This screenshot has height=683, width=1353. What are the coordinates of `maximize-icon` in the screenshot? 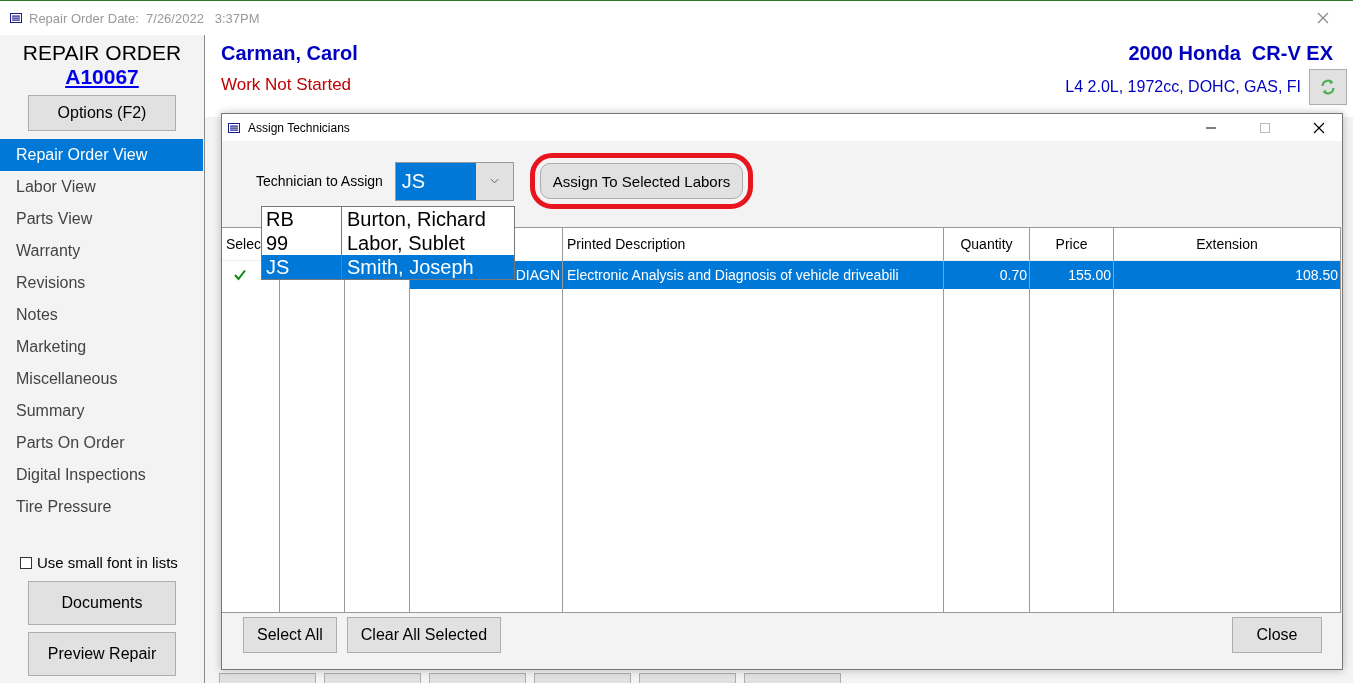 It's located at (1265, 127).